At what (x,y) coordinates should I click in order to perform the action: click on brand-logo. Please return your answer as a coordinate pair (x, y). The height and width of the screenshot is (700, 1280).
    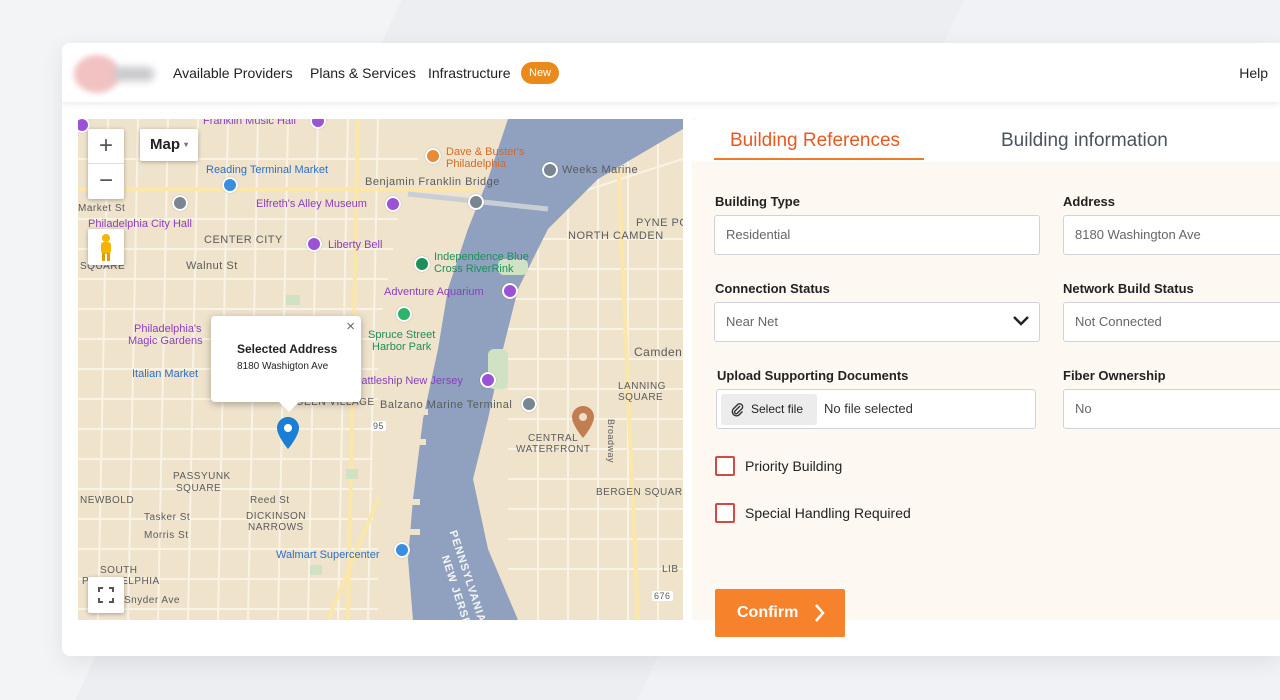
    Looking at the image, I should click on (113, 73).